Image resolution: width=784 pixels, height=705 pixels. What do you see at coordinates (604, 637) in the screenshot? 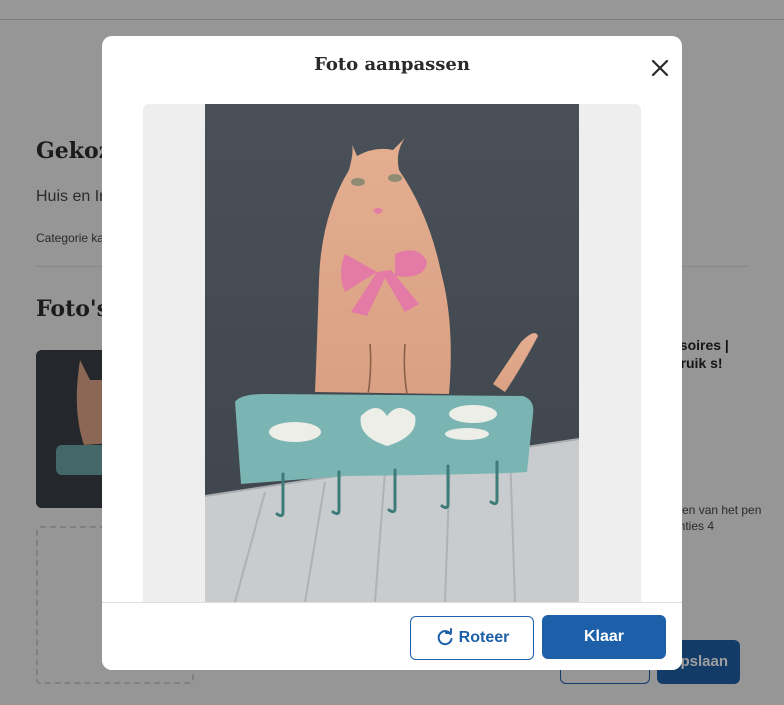
I see `done-button: Klaar` at bounding box center [604, 637].